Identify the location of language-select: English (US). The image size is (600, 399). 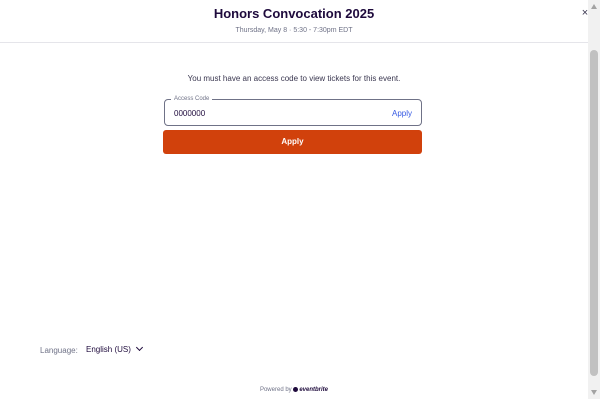
(115, 348).